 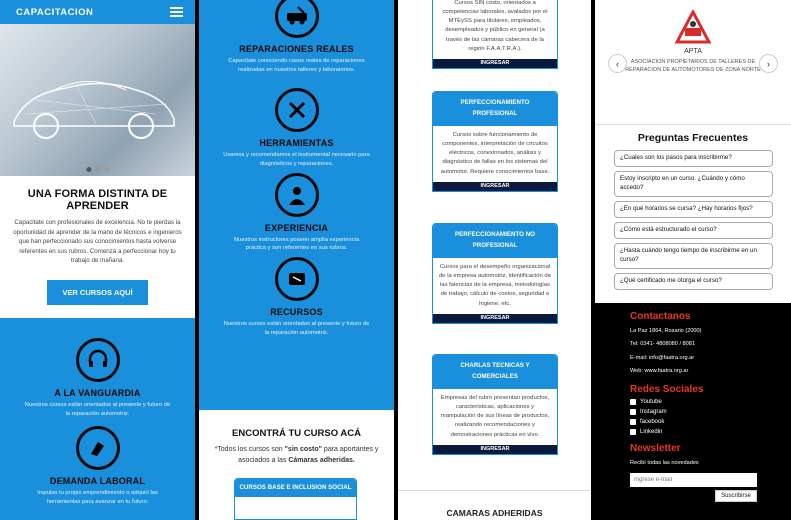 I want to click on faq-item: ¿Cuales son los pasos para inscribirme?, so click(x=693, y=158).